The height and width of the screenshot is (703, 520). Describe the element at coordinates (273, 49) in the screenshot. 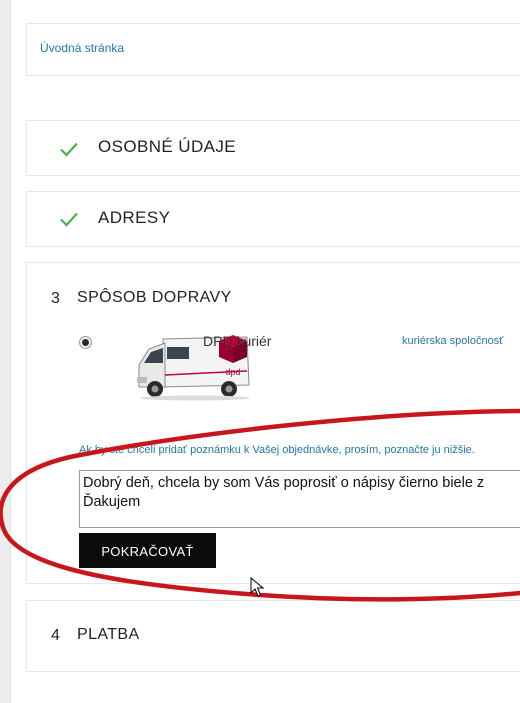

I see `breadcrumb: Úvodná stránka` at that location.